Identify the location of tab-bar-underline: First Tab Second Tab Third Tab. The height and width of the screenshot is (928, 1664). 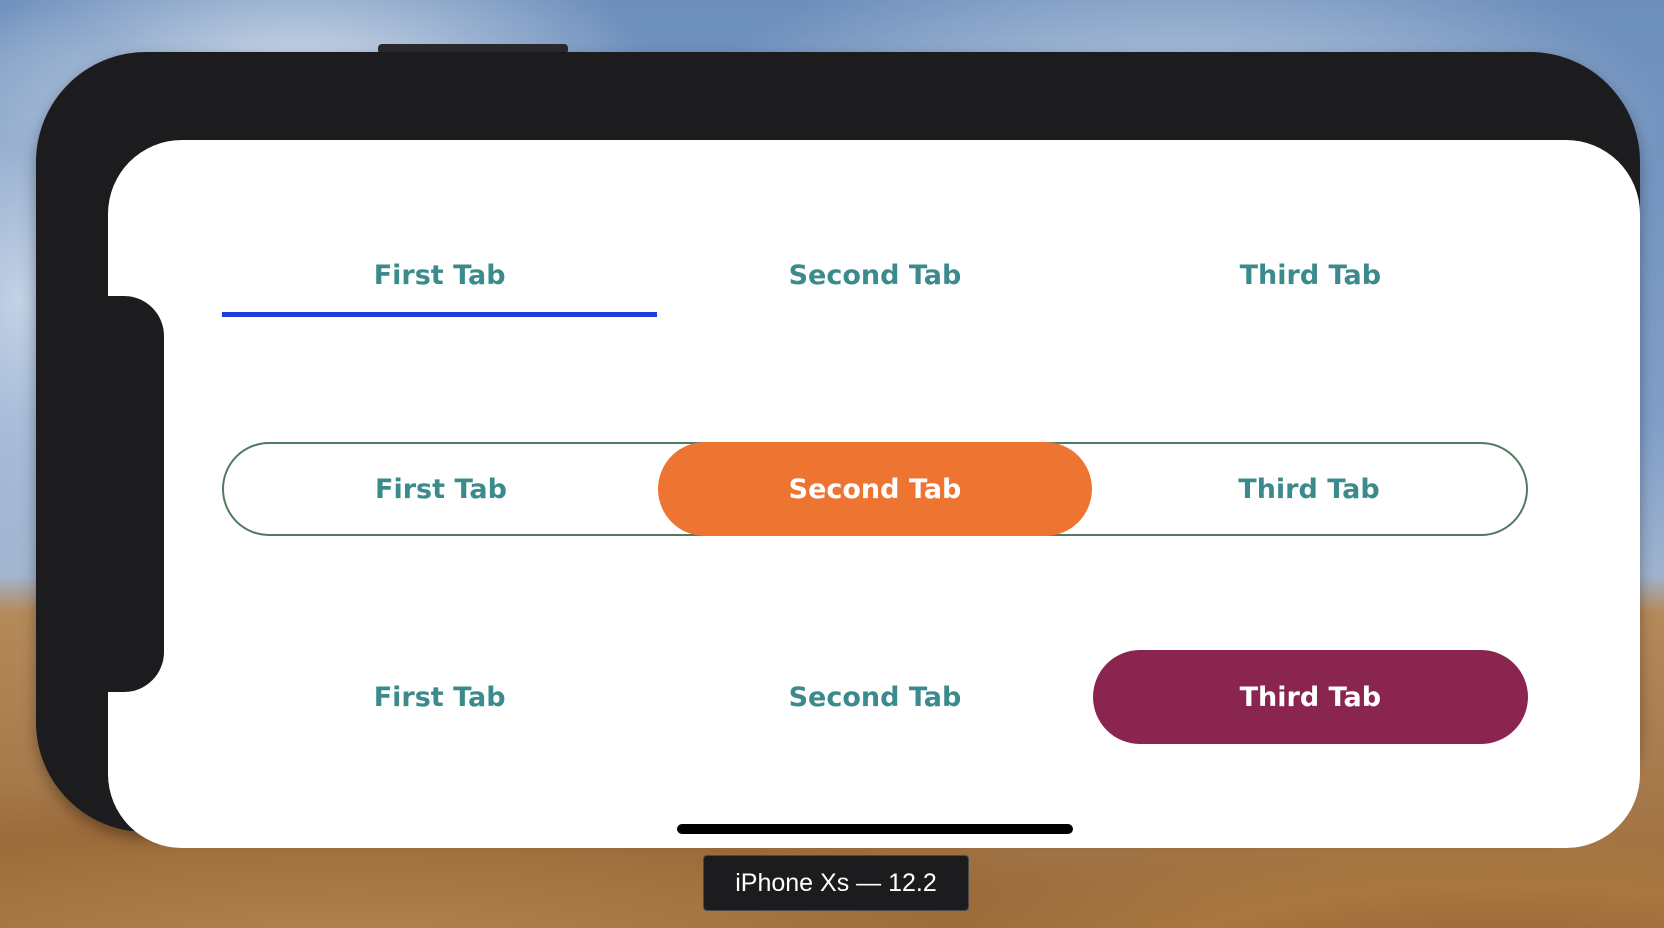
(875, 275).